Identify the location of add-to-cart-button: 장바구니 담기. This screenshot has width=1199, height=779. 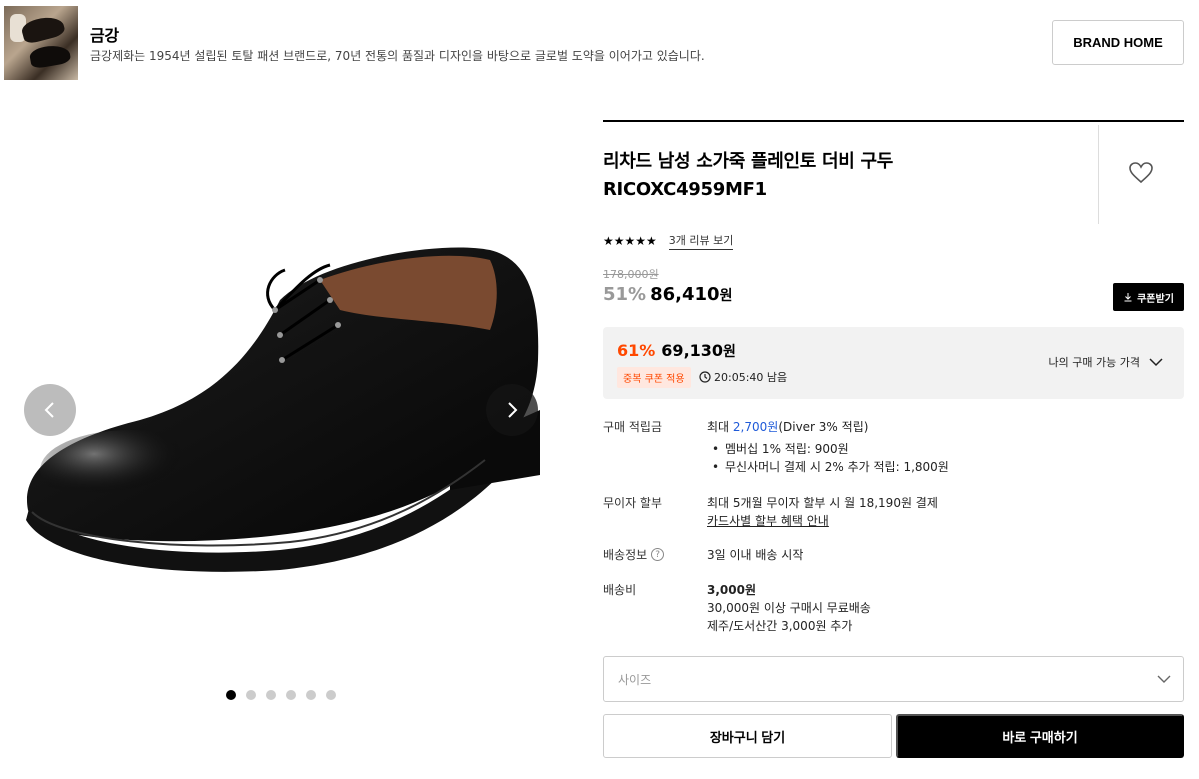
(747, 736).